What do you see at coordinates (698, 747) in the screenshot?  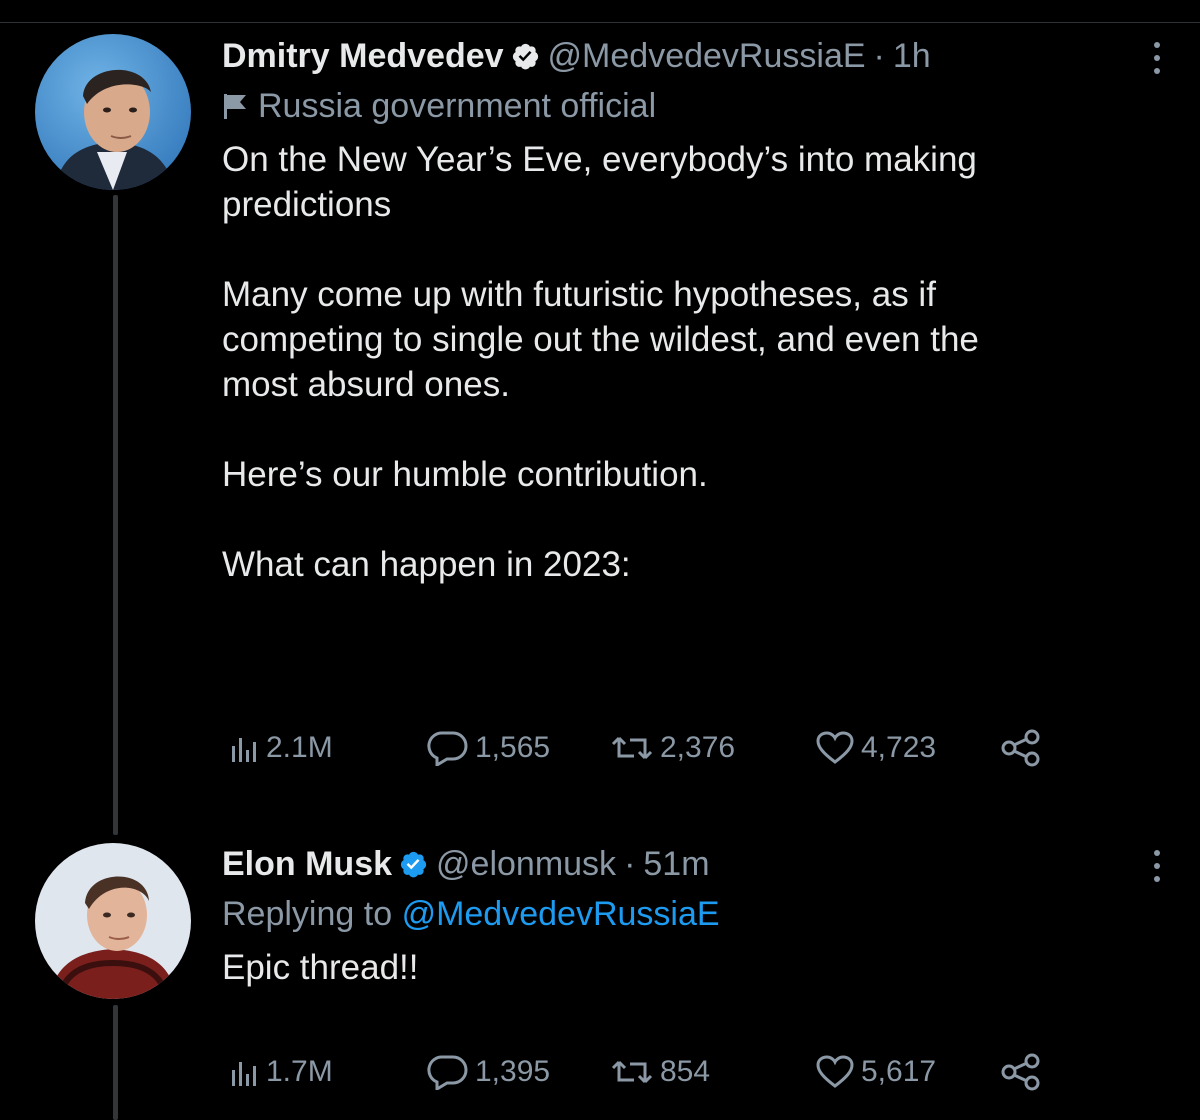 I see `retweet-count: 2,376` at bounding box center [698, 747].